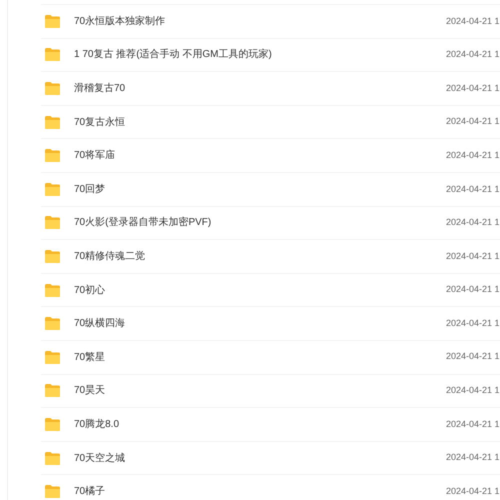  What do you see at coordinates (90, 357) in the screenshot?
I see `folder-name: 70繁星` at bounding box center [90, 357].